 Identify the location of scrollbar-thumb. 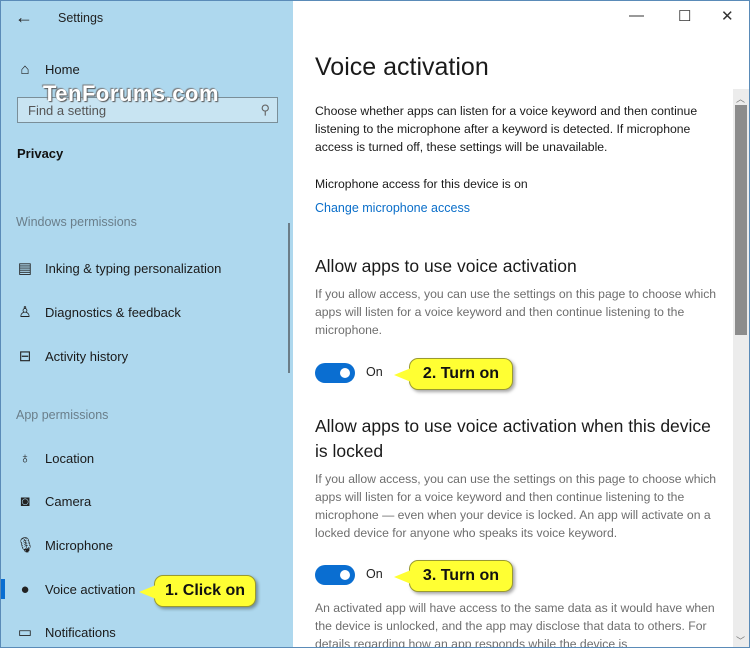
(741, 220).